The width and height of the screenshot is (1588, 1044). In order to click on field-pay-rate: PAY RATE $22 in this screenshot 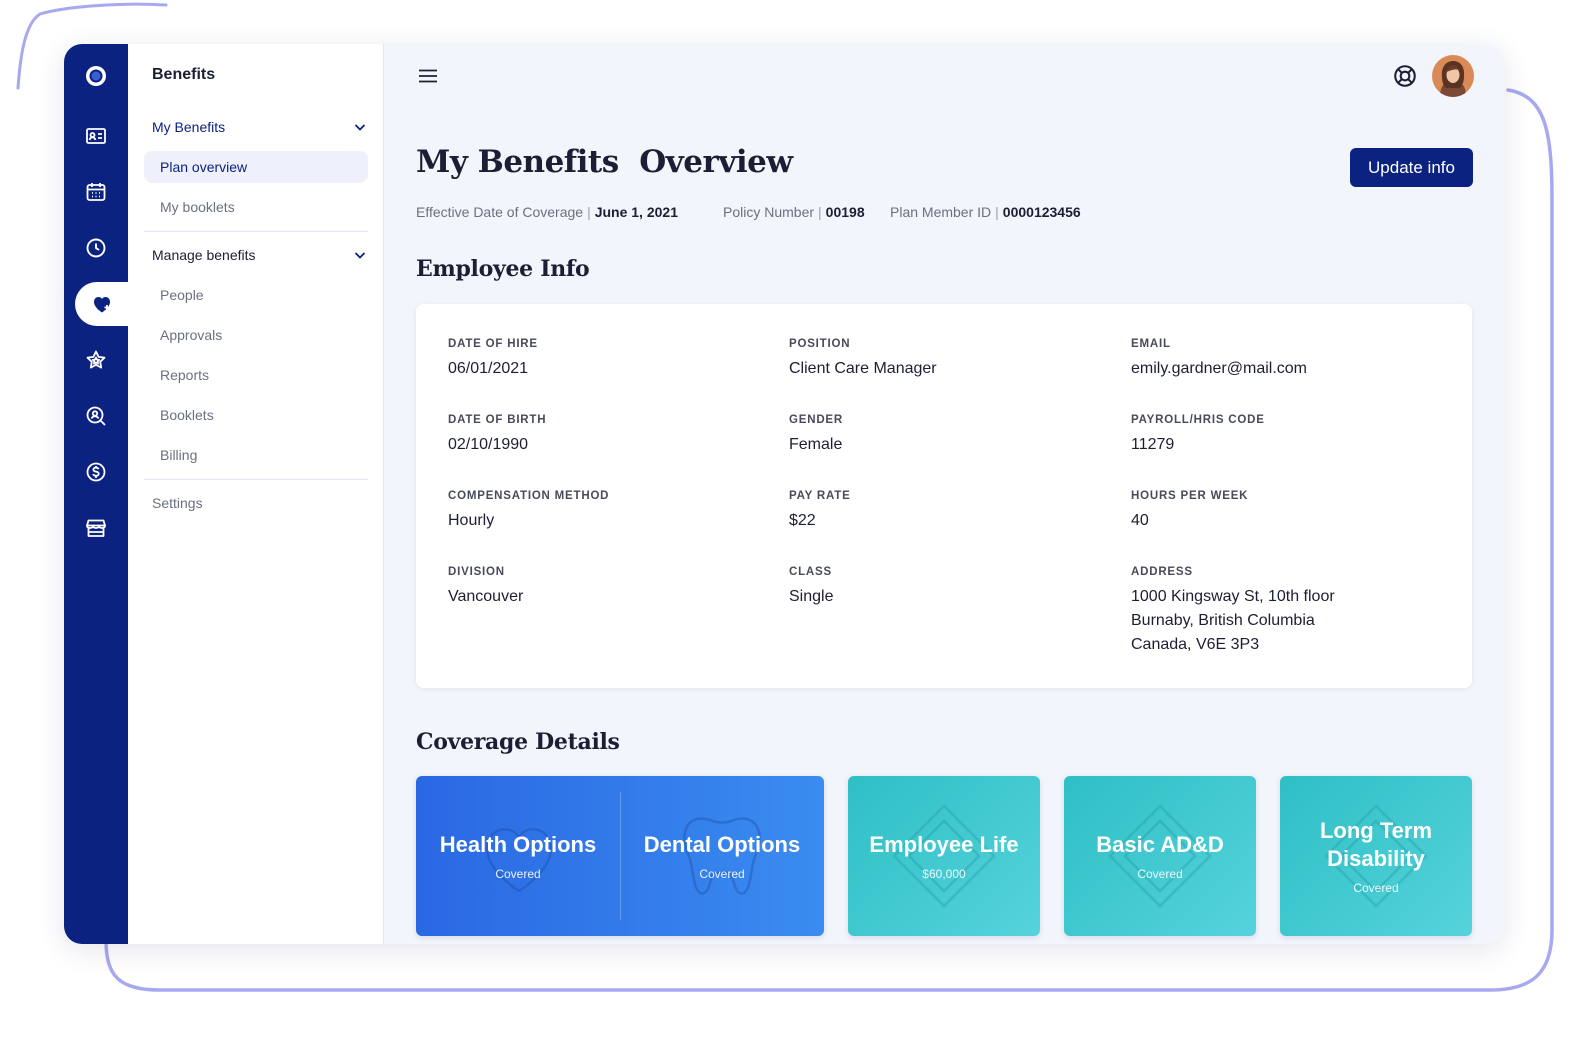, I will do `click(949, 511)`.